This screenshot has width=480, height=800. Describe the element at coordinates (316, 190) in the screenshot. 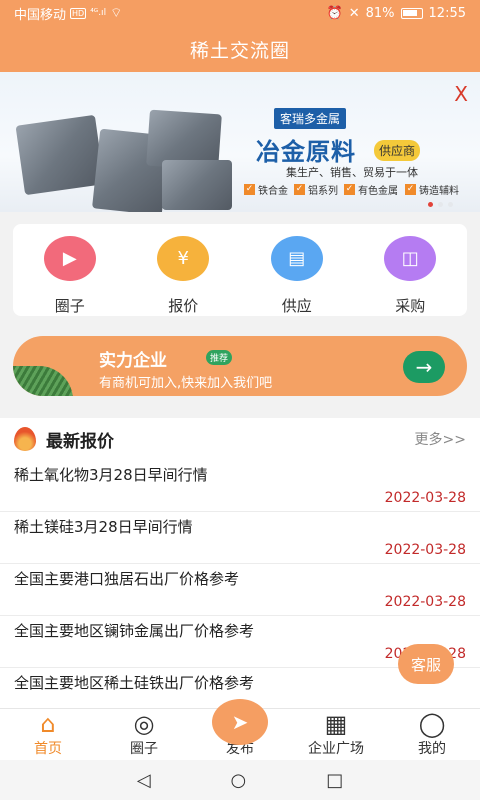

I see `feature-item: ✓ 铝系列` at that location.